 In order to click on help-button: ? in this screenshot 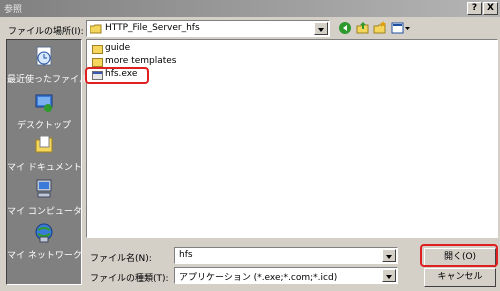, I will do `click(474, 8)`.